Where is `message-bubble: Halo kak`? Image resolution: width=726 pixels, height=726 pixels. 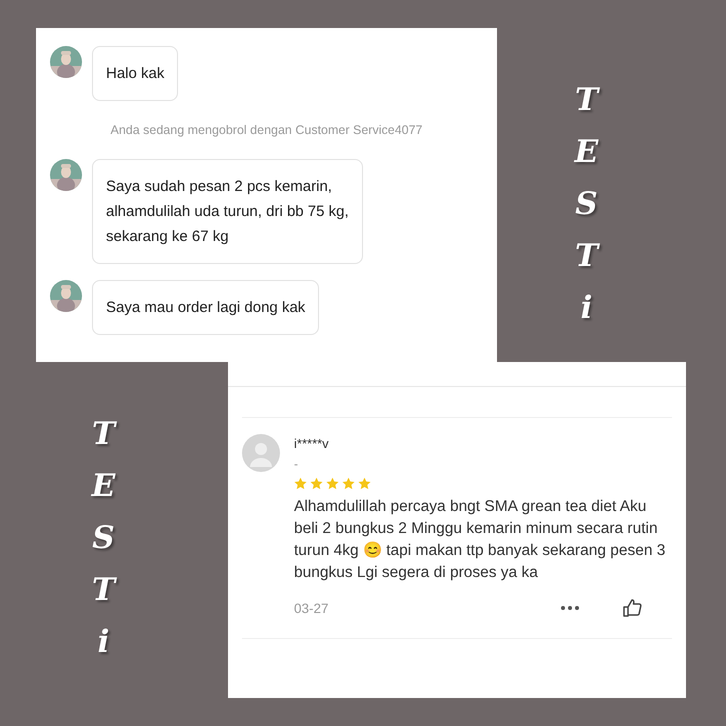 message-bubble: Halo kak is located at coordinates (135, 73).